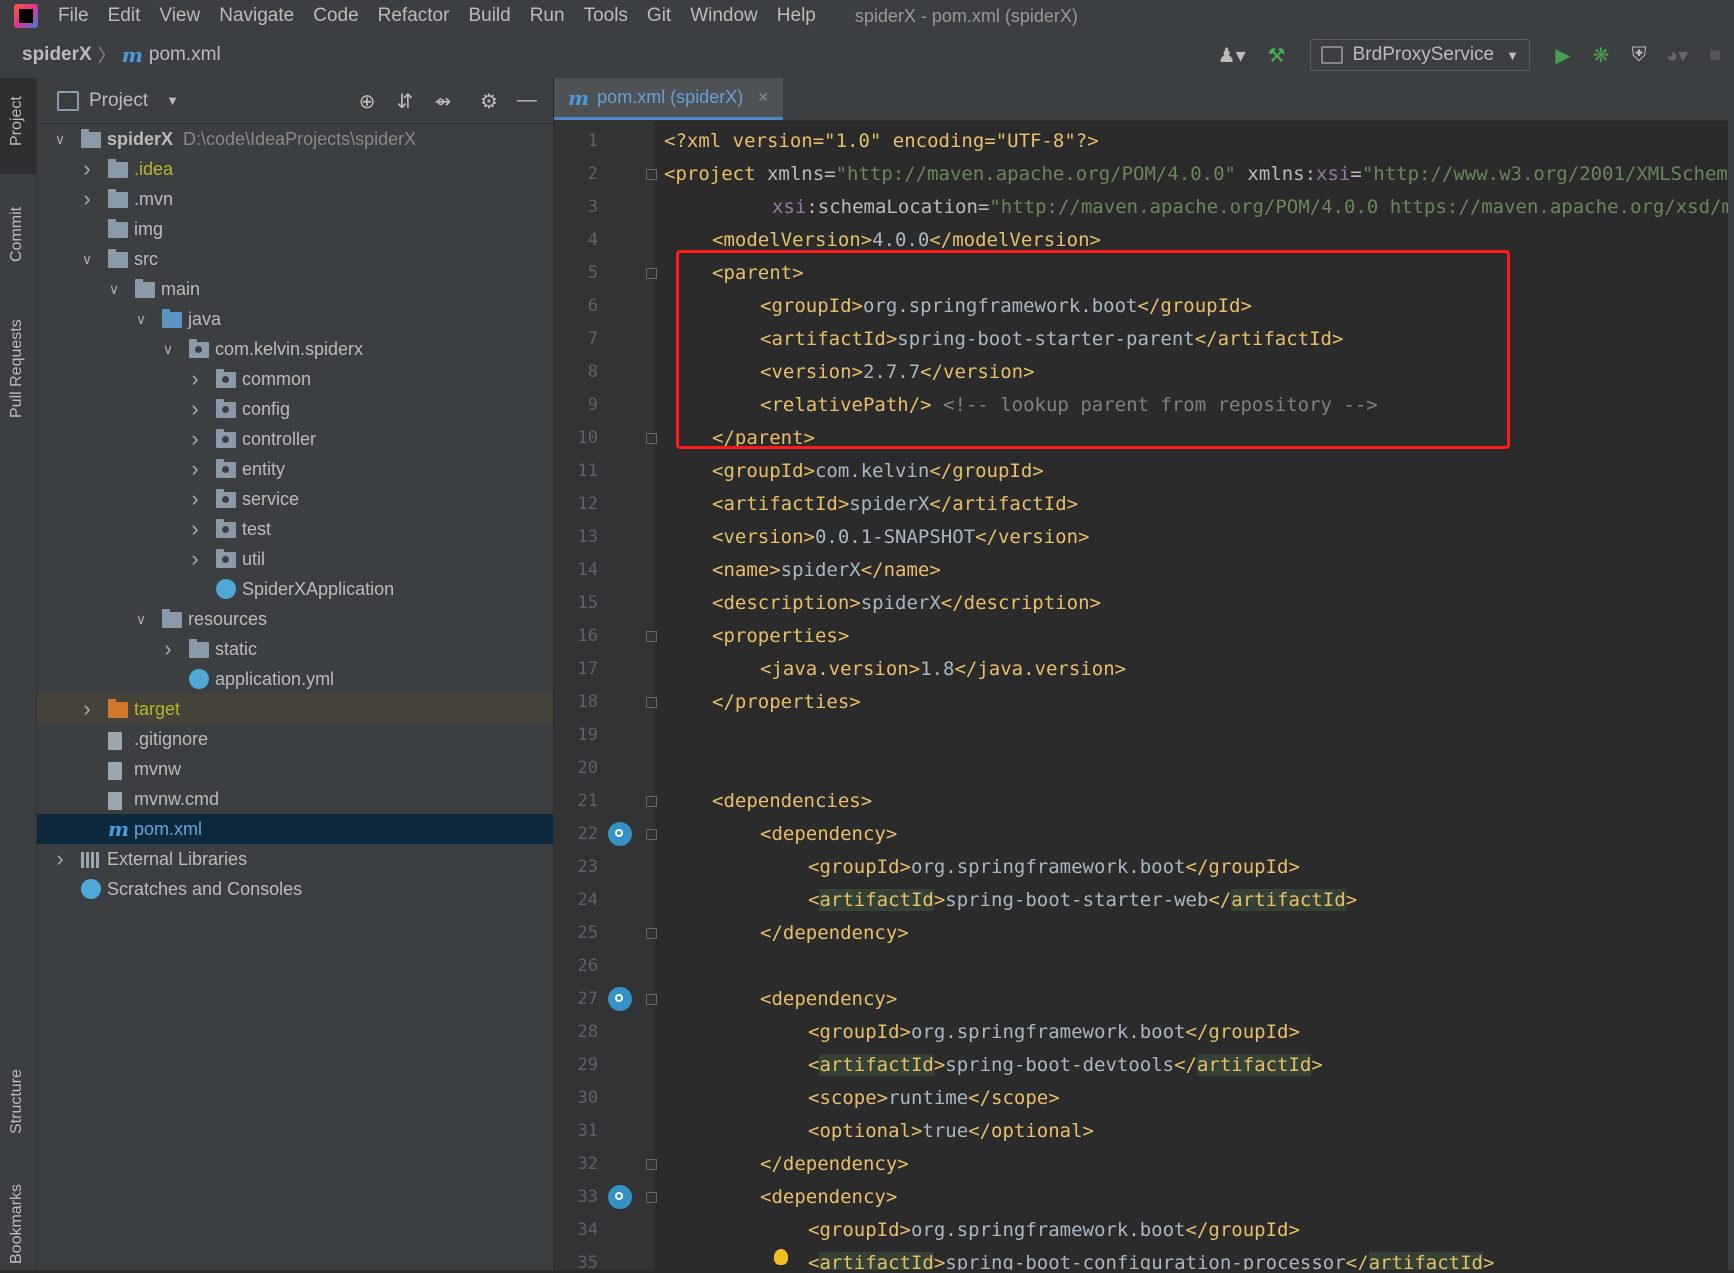 The image size is (1734, 1273). What do you see at coordinates (1419, 55) in the screenshot?
I see `run-configuration-select: BrdProxyService ▼` at bounding box center [1419, 55].